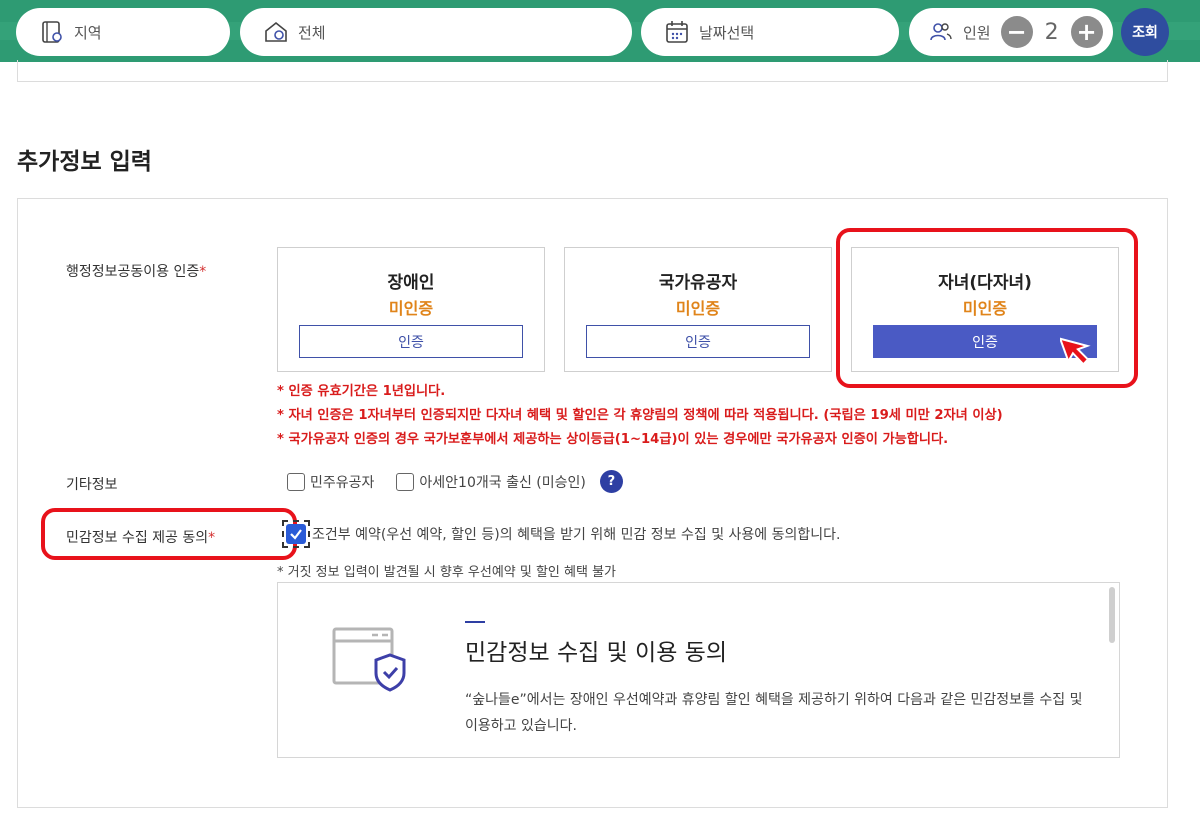 Image resolution: width=1200 pixels, height=831 pixels. I want to click on terms-title: 민감정보 수집 및 이용 동의, so click(596, 653).